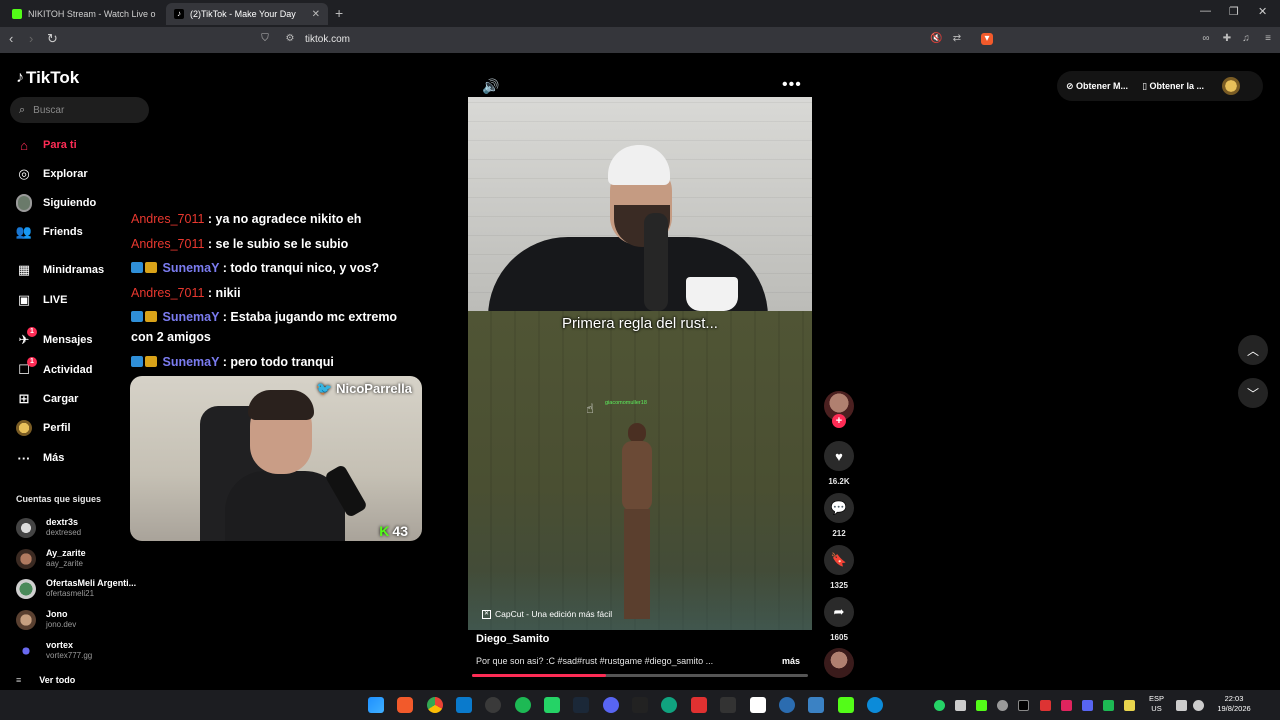 The height and width of the screenshot is (720, 1280). I want to click on media-icon: ♫, so click(1246, 39).